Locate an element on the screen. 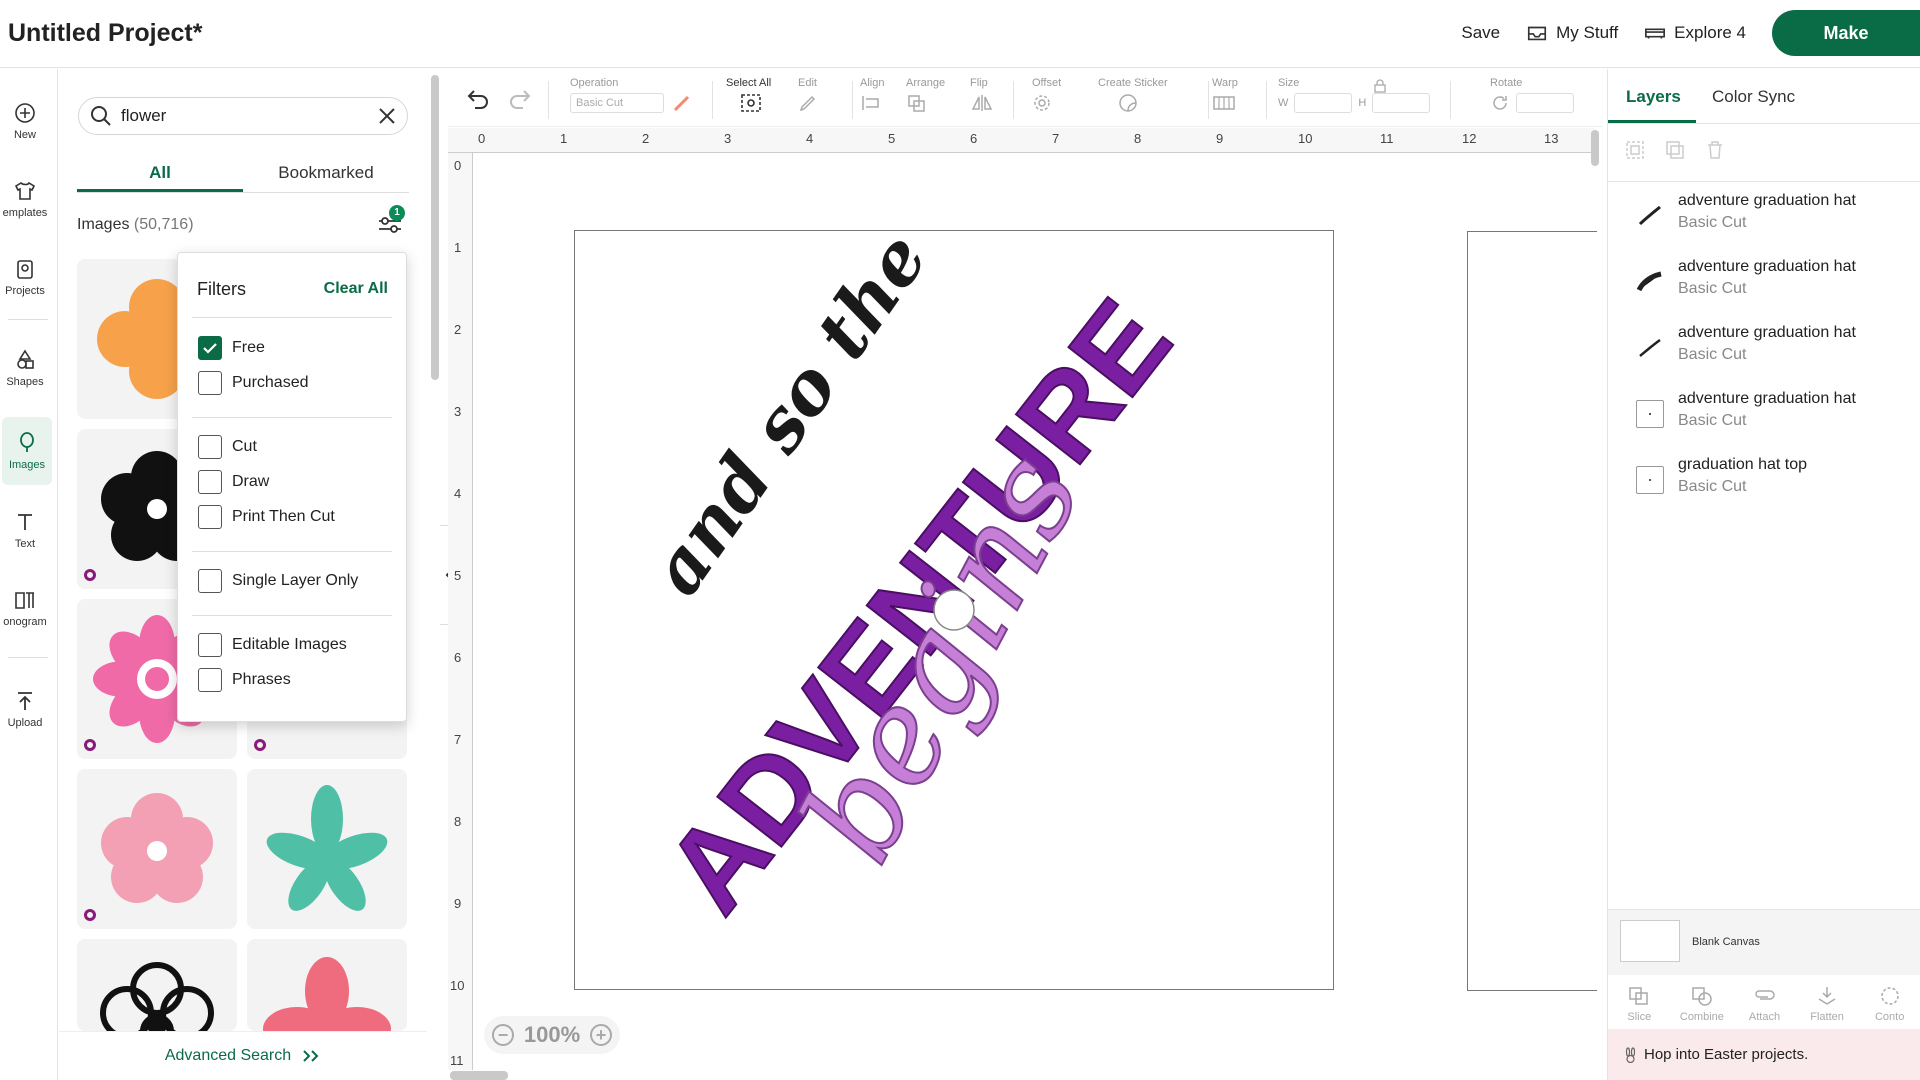 Image resolution: width=1920 pixels, height=1080 pixels. make-button: Make is located at coordinates (1846, 33).